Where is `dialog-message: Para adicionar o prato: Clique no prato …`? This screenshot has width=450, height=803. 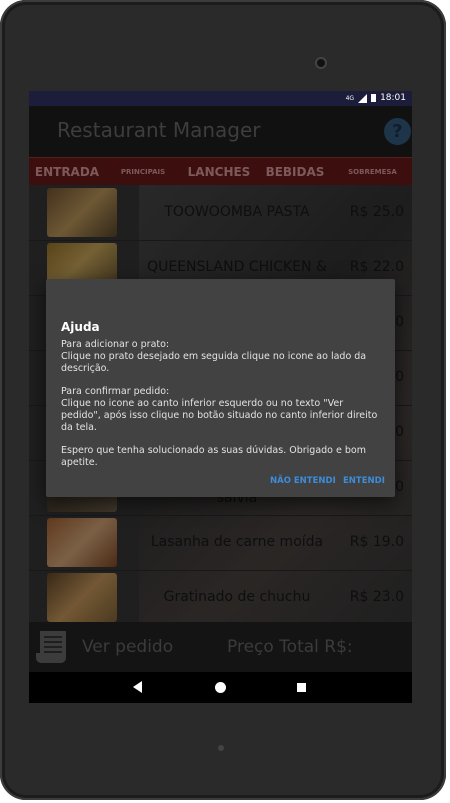 dialog-message: Para adicionar o prato: Clique no prato … is located at coordinates (221, 409).